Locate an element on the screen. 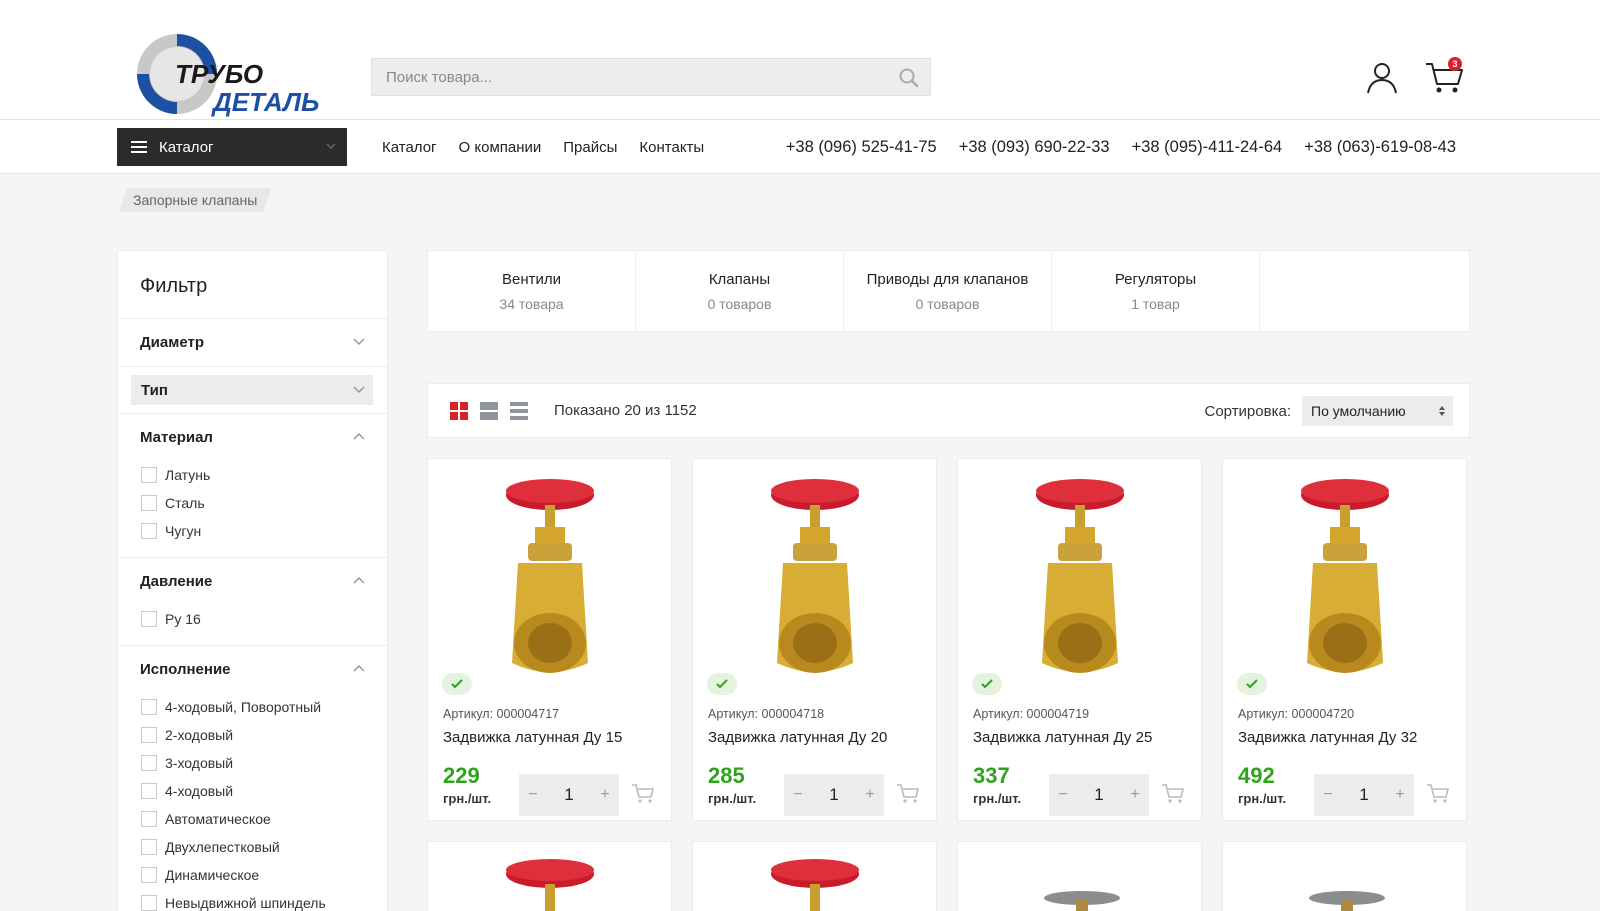 The image size is (1600, 911). subcategory-tile: Регуляторы 1 товар is located at coordinates (1156, 291).